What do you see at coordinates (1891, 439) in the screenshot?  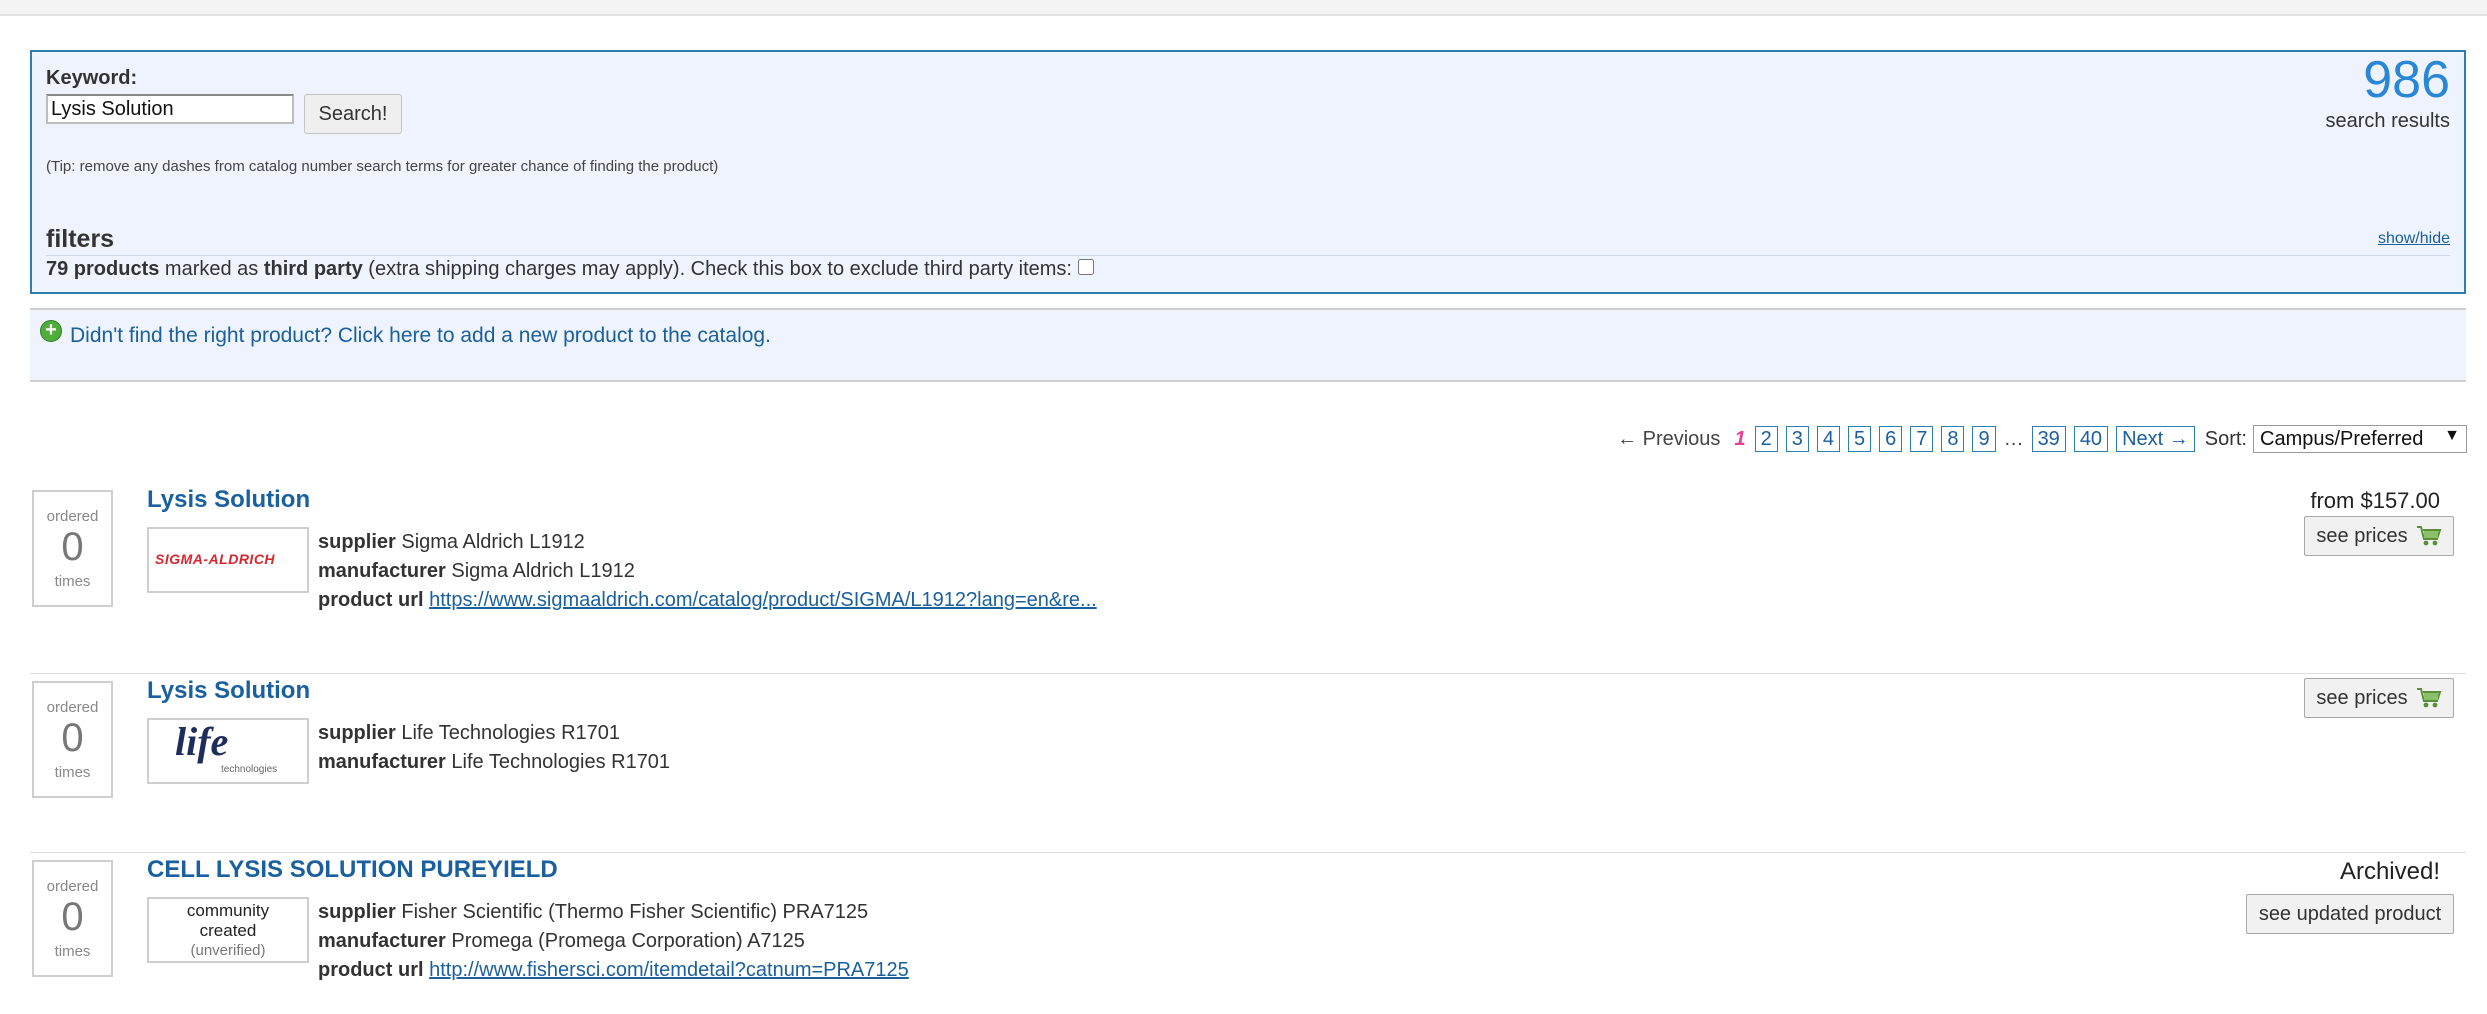 I see `page-link-6: 6` at bounding box center [1891, 439].